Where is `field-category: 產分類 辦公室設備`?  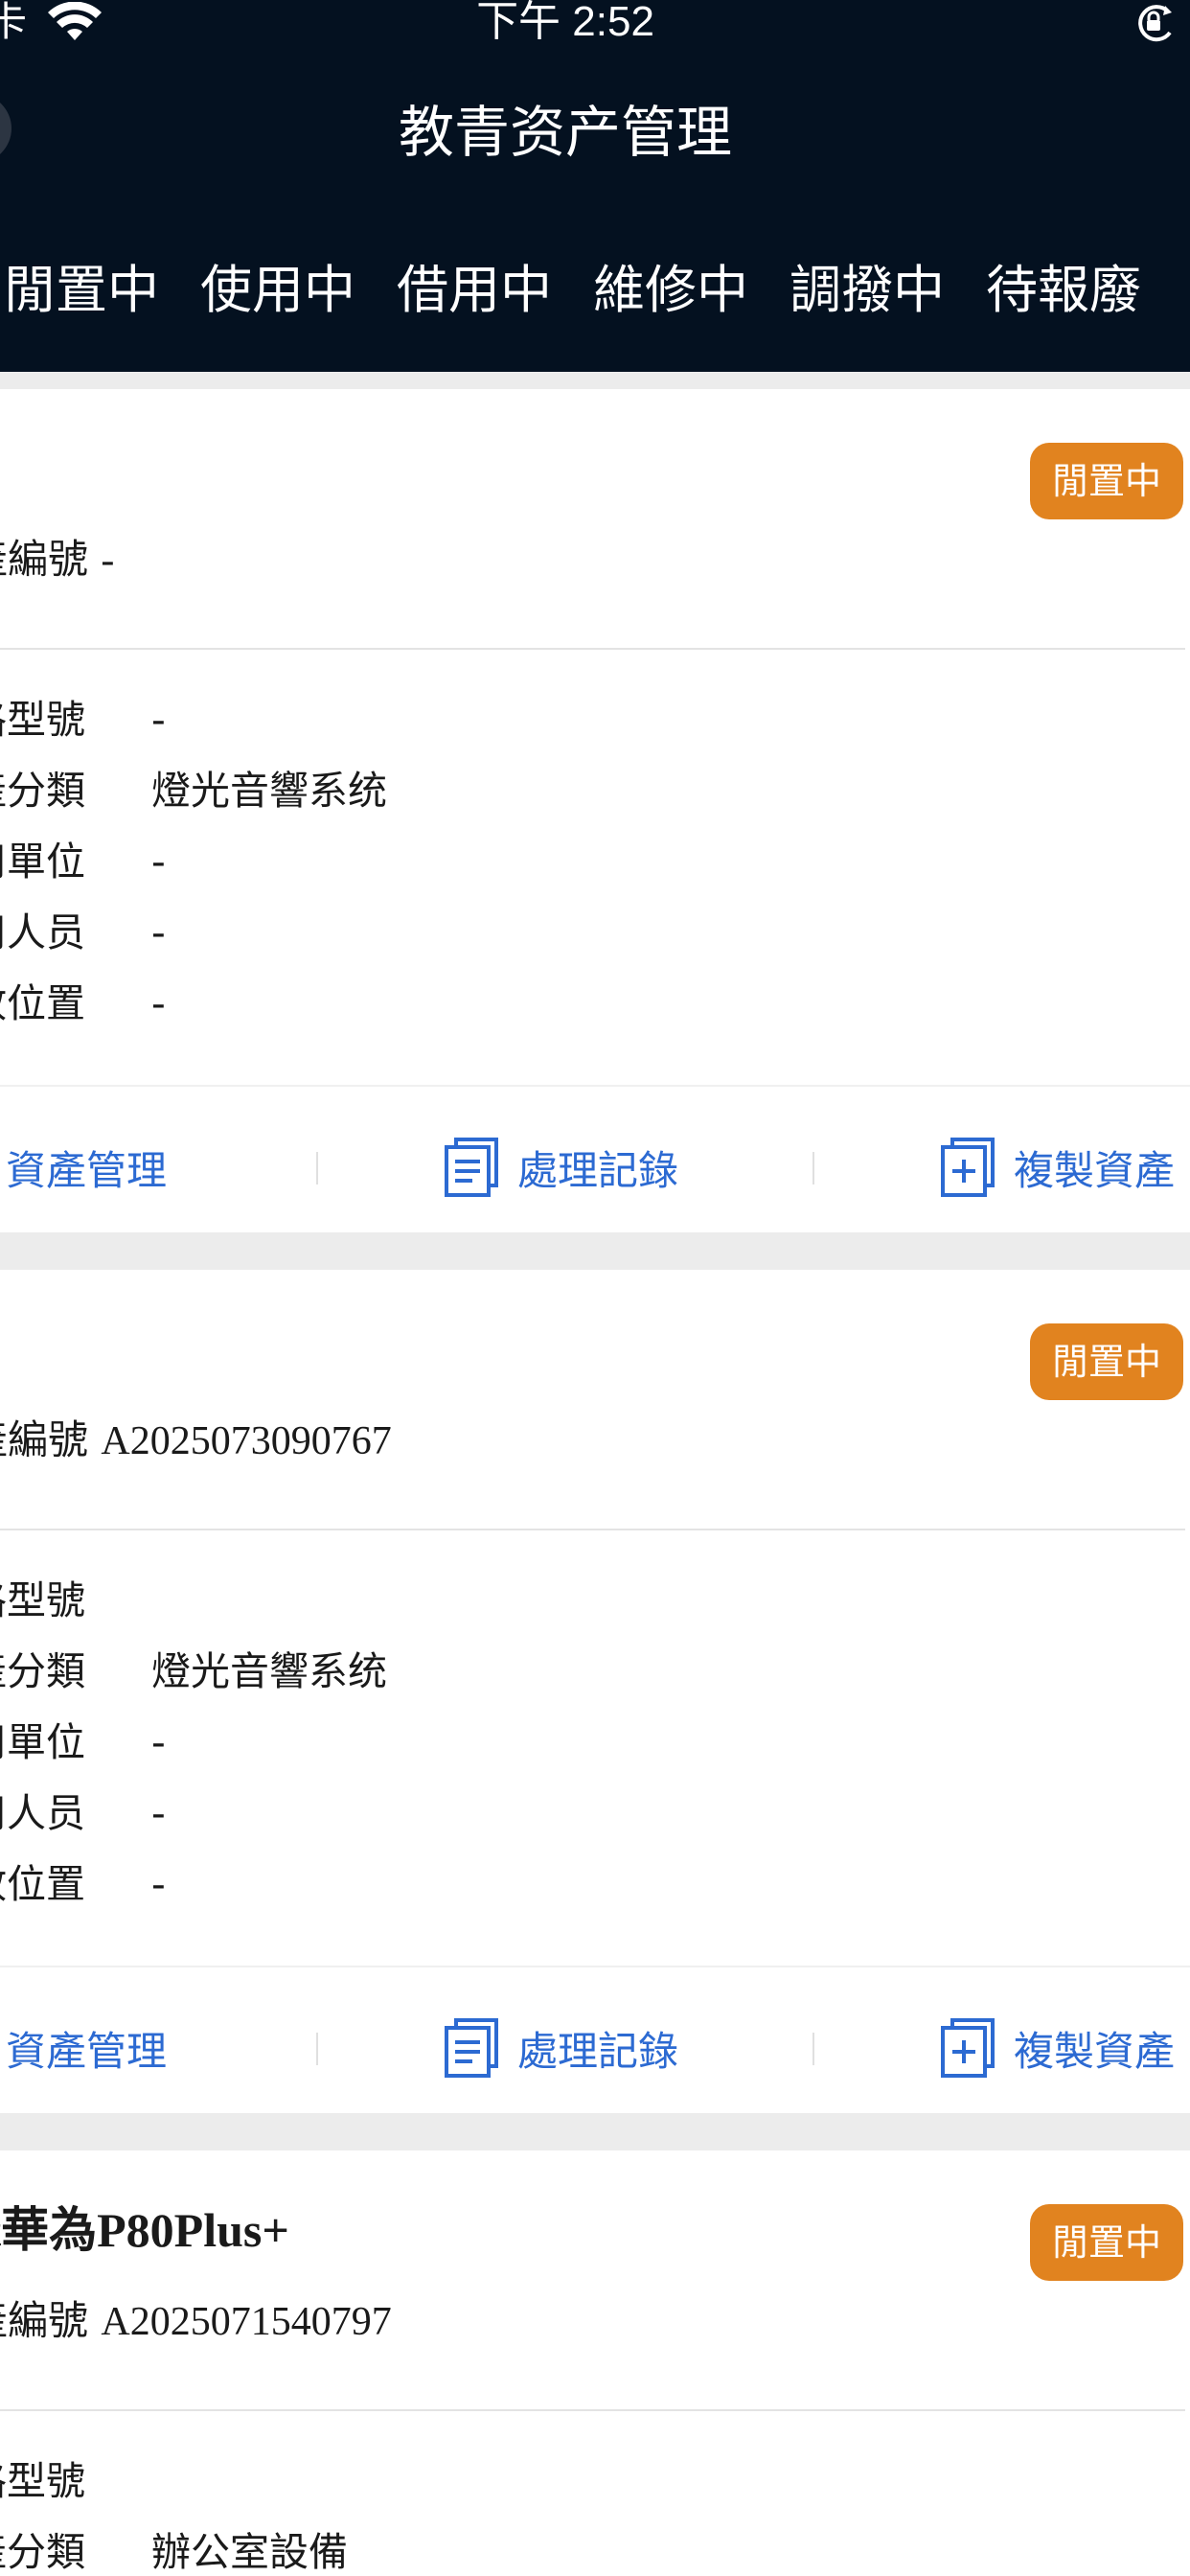 field-category: 產分類 辦公室設備 is located at coordinates (174, 2549).